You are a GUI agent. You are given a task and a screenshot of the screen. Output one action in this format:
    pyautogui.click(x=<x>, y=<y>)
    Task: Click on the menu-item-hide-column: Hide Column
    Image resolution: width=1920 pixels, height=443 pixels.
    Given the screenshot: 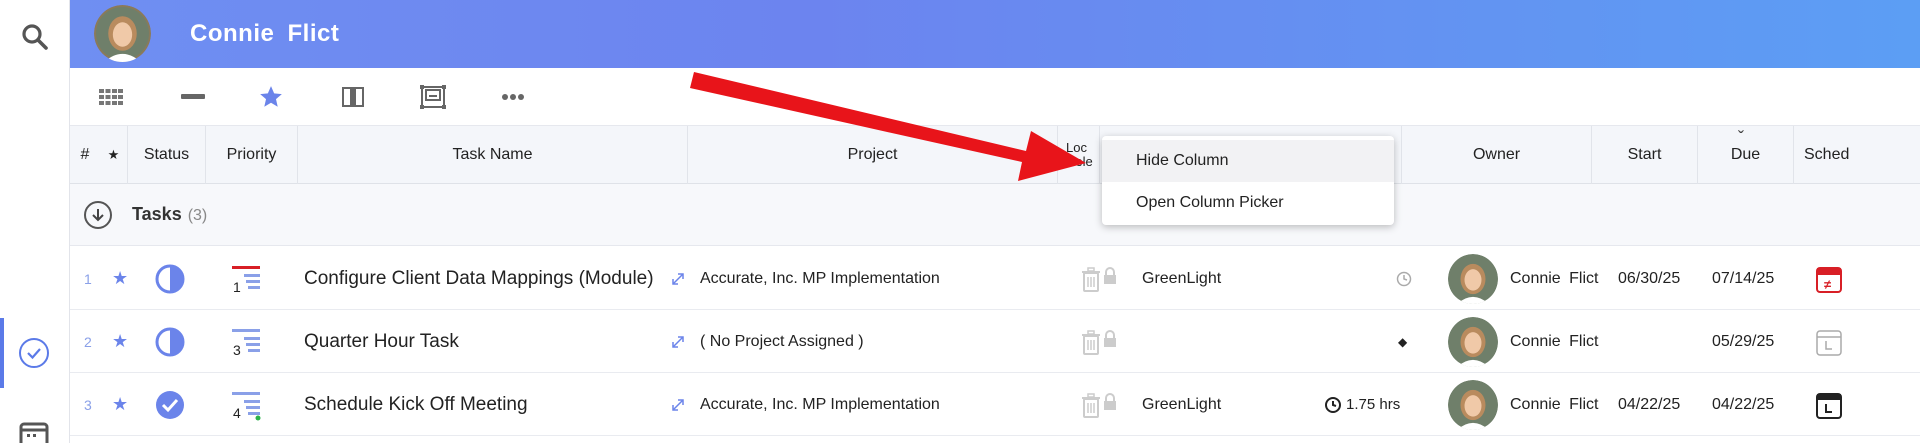 What is the action you would take?
    pyautogui.click(x=1248, y=161)
    